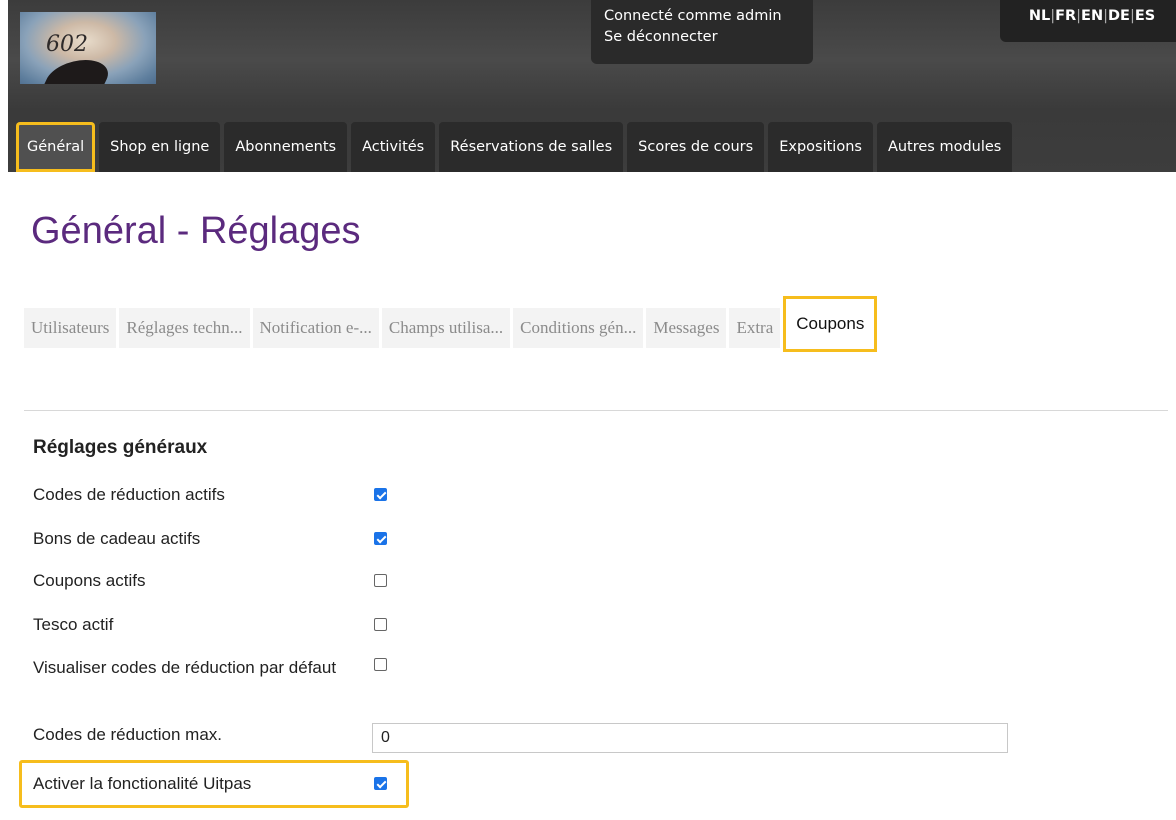 Image resolution: width=1176 pixels, height=820 pixels. Describe the element at coordinates (708, 37) in the screenshot. I see `logout-link: Se déconnecter` at that location.